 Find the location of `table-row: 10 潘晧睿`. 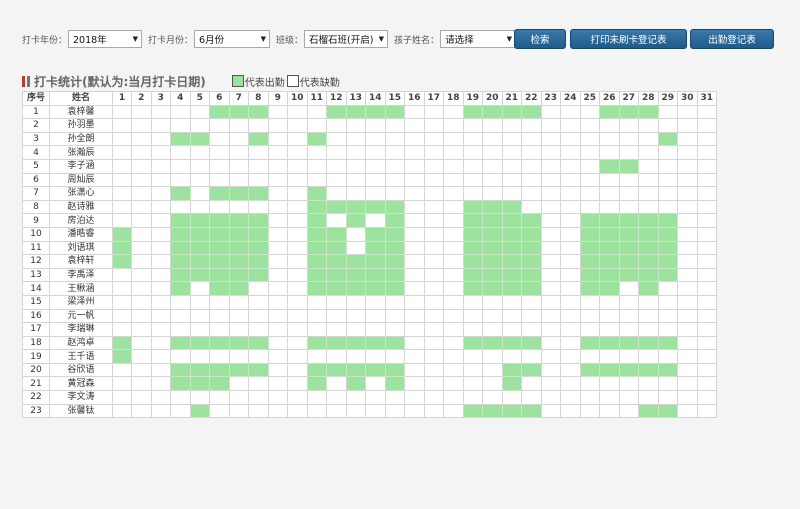

table-row: 10 潘晧睿 is located at coordinates (369, 234).